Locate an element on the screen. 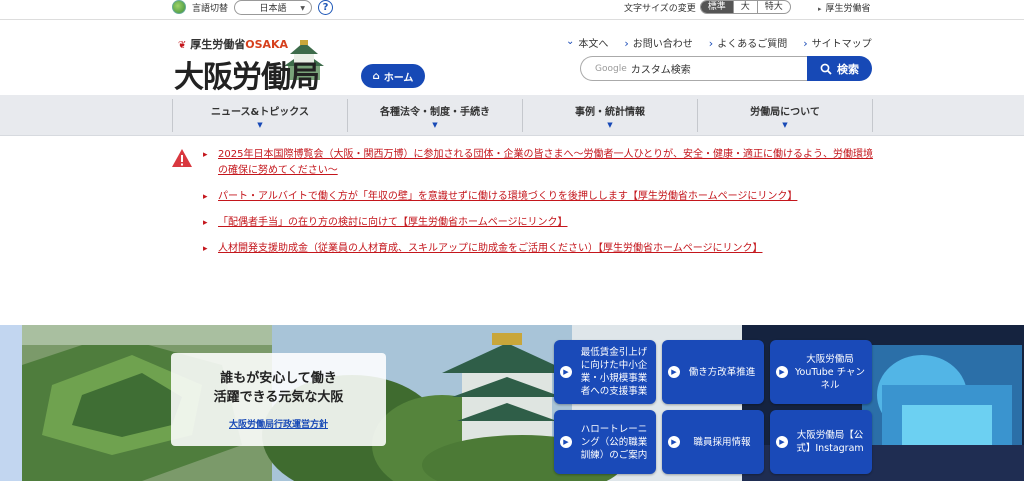 The width and height of the screenshot is (1024, 481). notice-link: 「配偶者手当」の在り方の検討に向けて【厚生労働省ホームページにリンク】 is located at coordinates (541, 223).